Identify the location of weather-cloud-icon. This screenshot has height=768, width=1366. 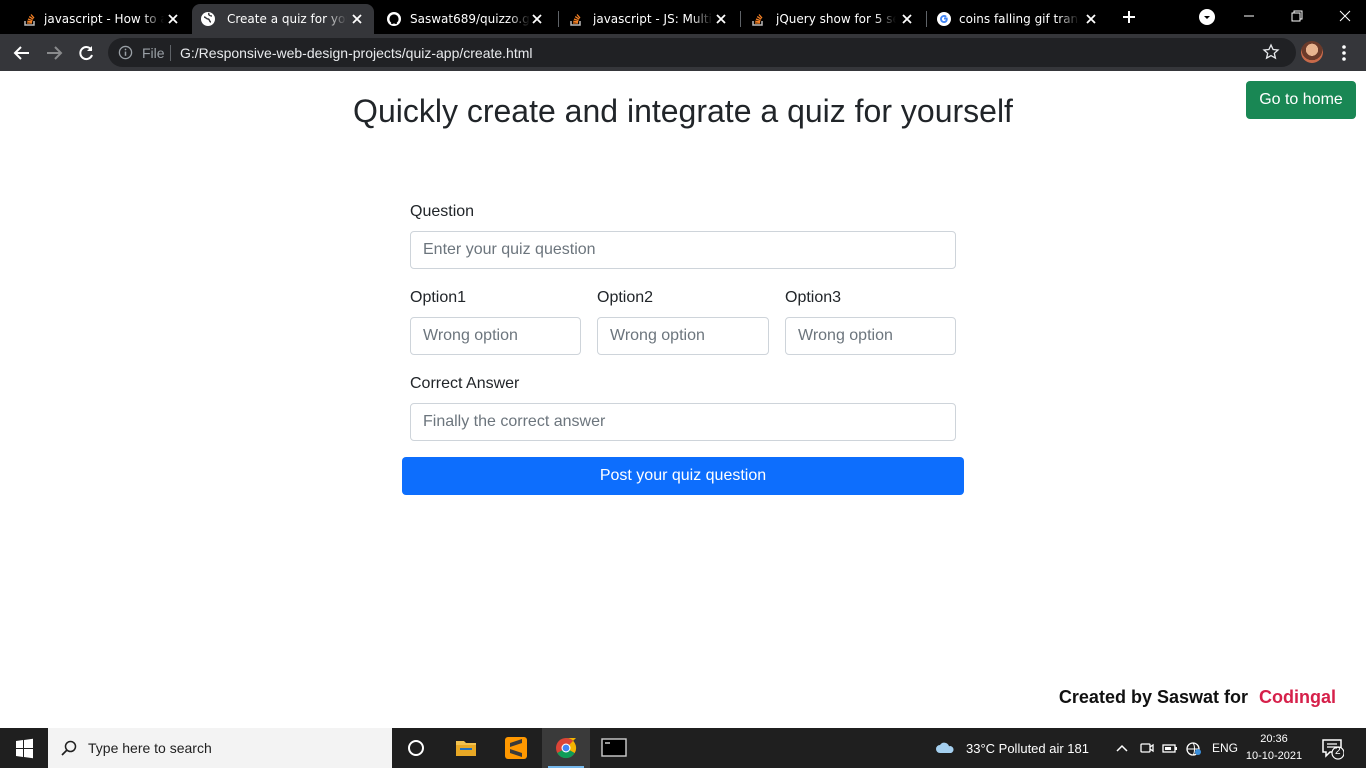
(945, 748).